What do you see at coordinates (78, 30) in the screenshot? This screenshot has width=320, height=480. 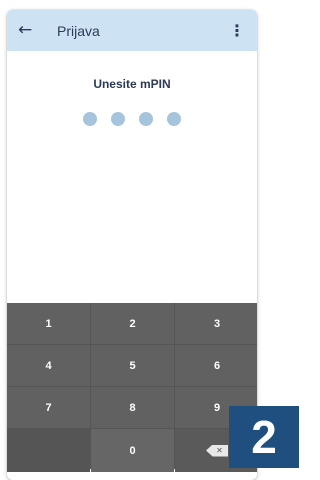 I see `page-title: Prijava` at bounding box center [78, 30].